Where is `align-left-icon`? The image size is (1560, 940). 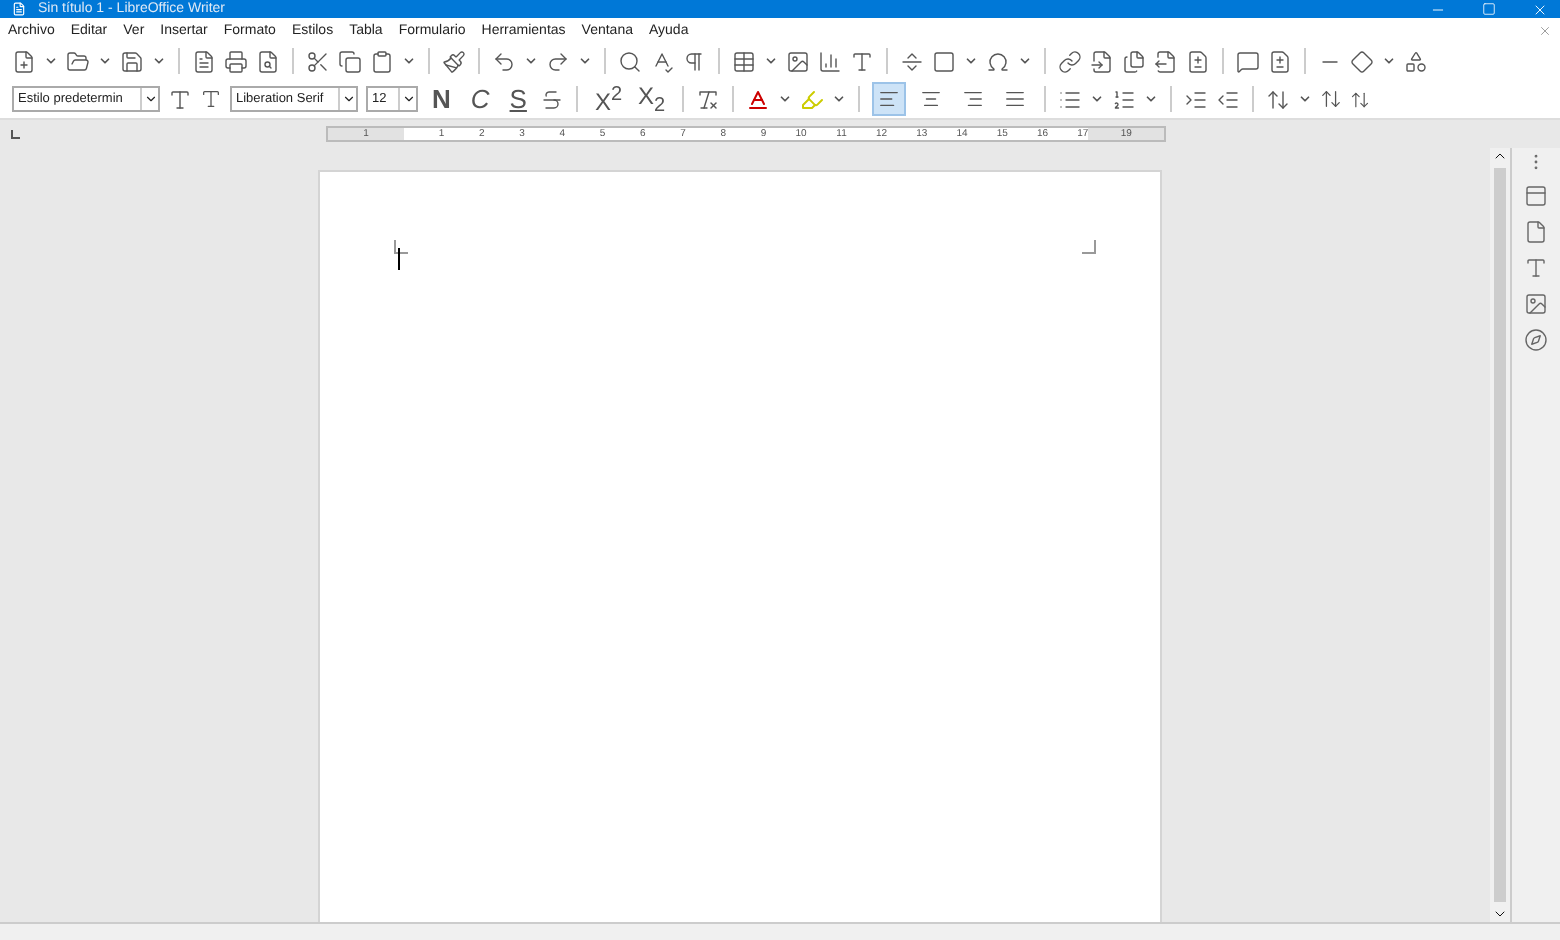
align-left-icon is located at coordinates (888, 99).